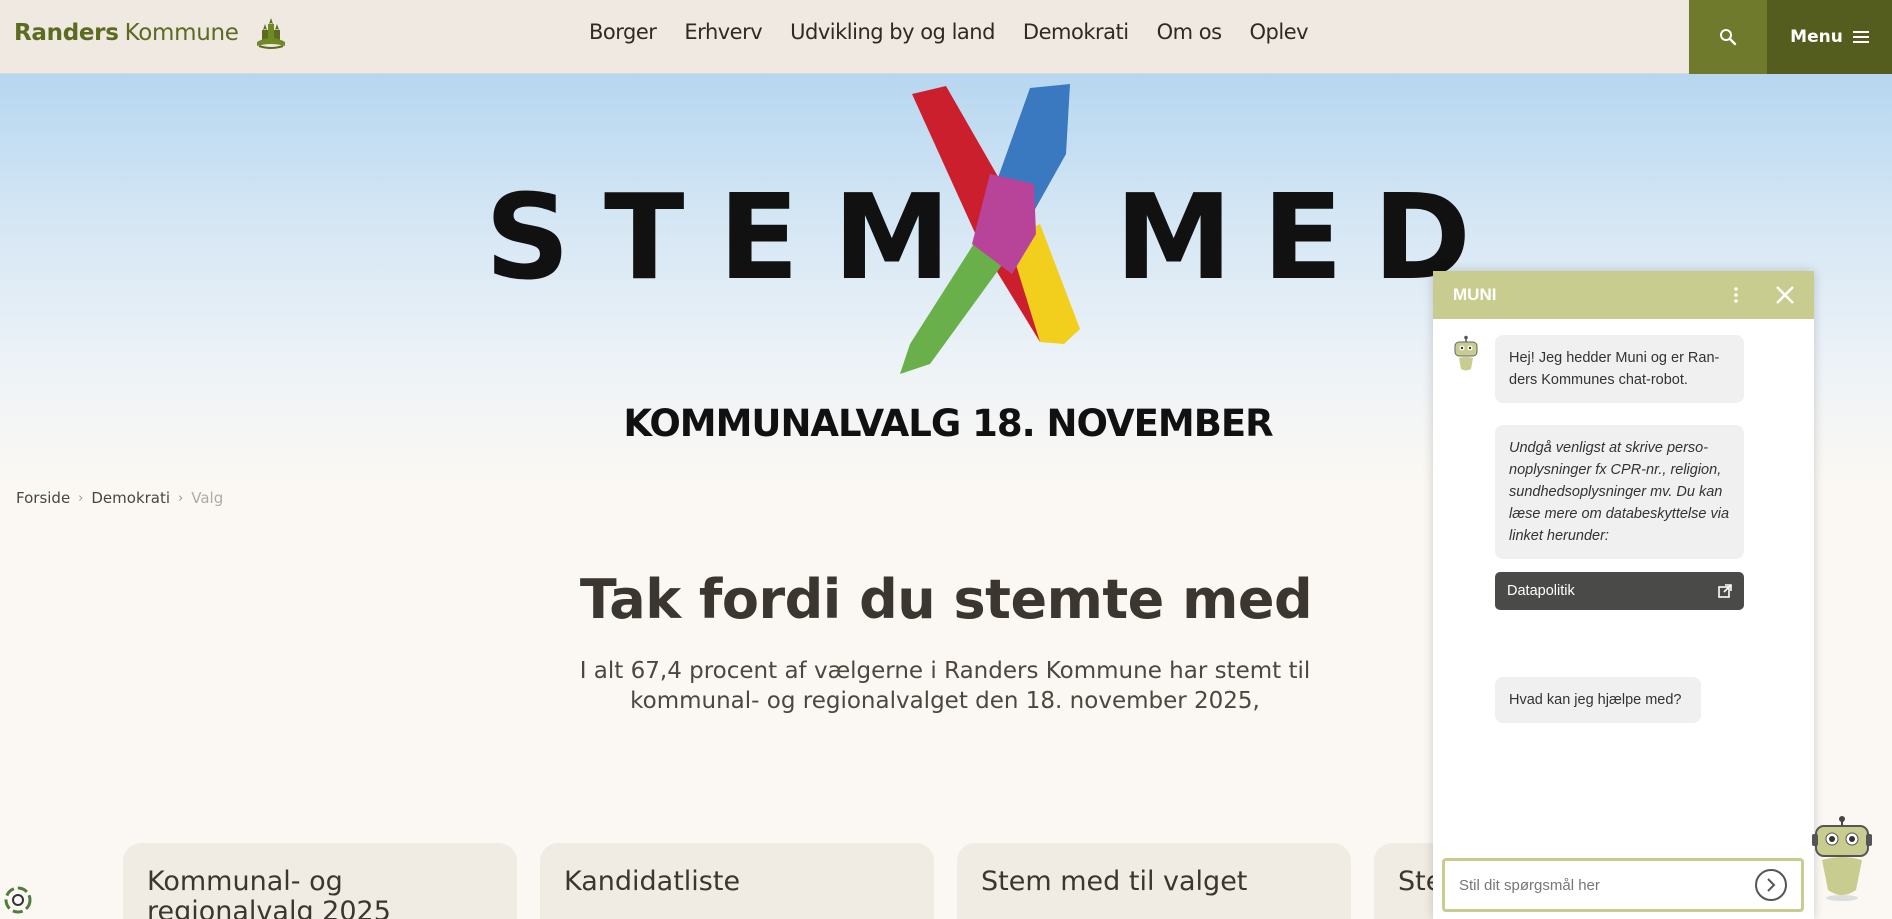 The image size is (1892, 919). What do you see at coordinates (1860, 37) in the screenshot?
I see `hamburger-icon` at bounding box center [1860, 37].